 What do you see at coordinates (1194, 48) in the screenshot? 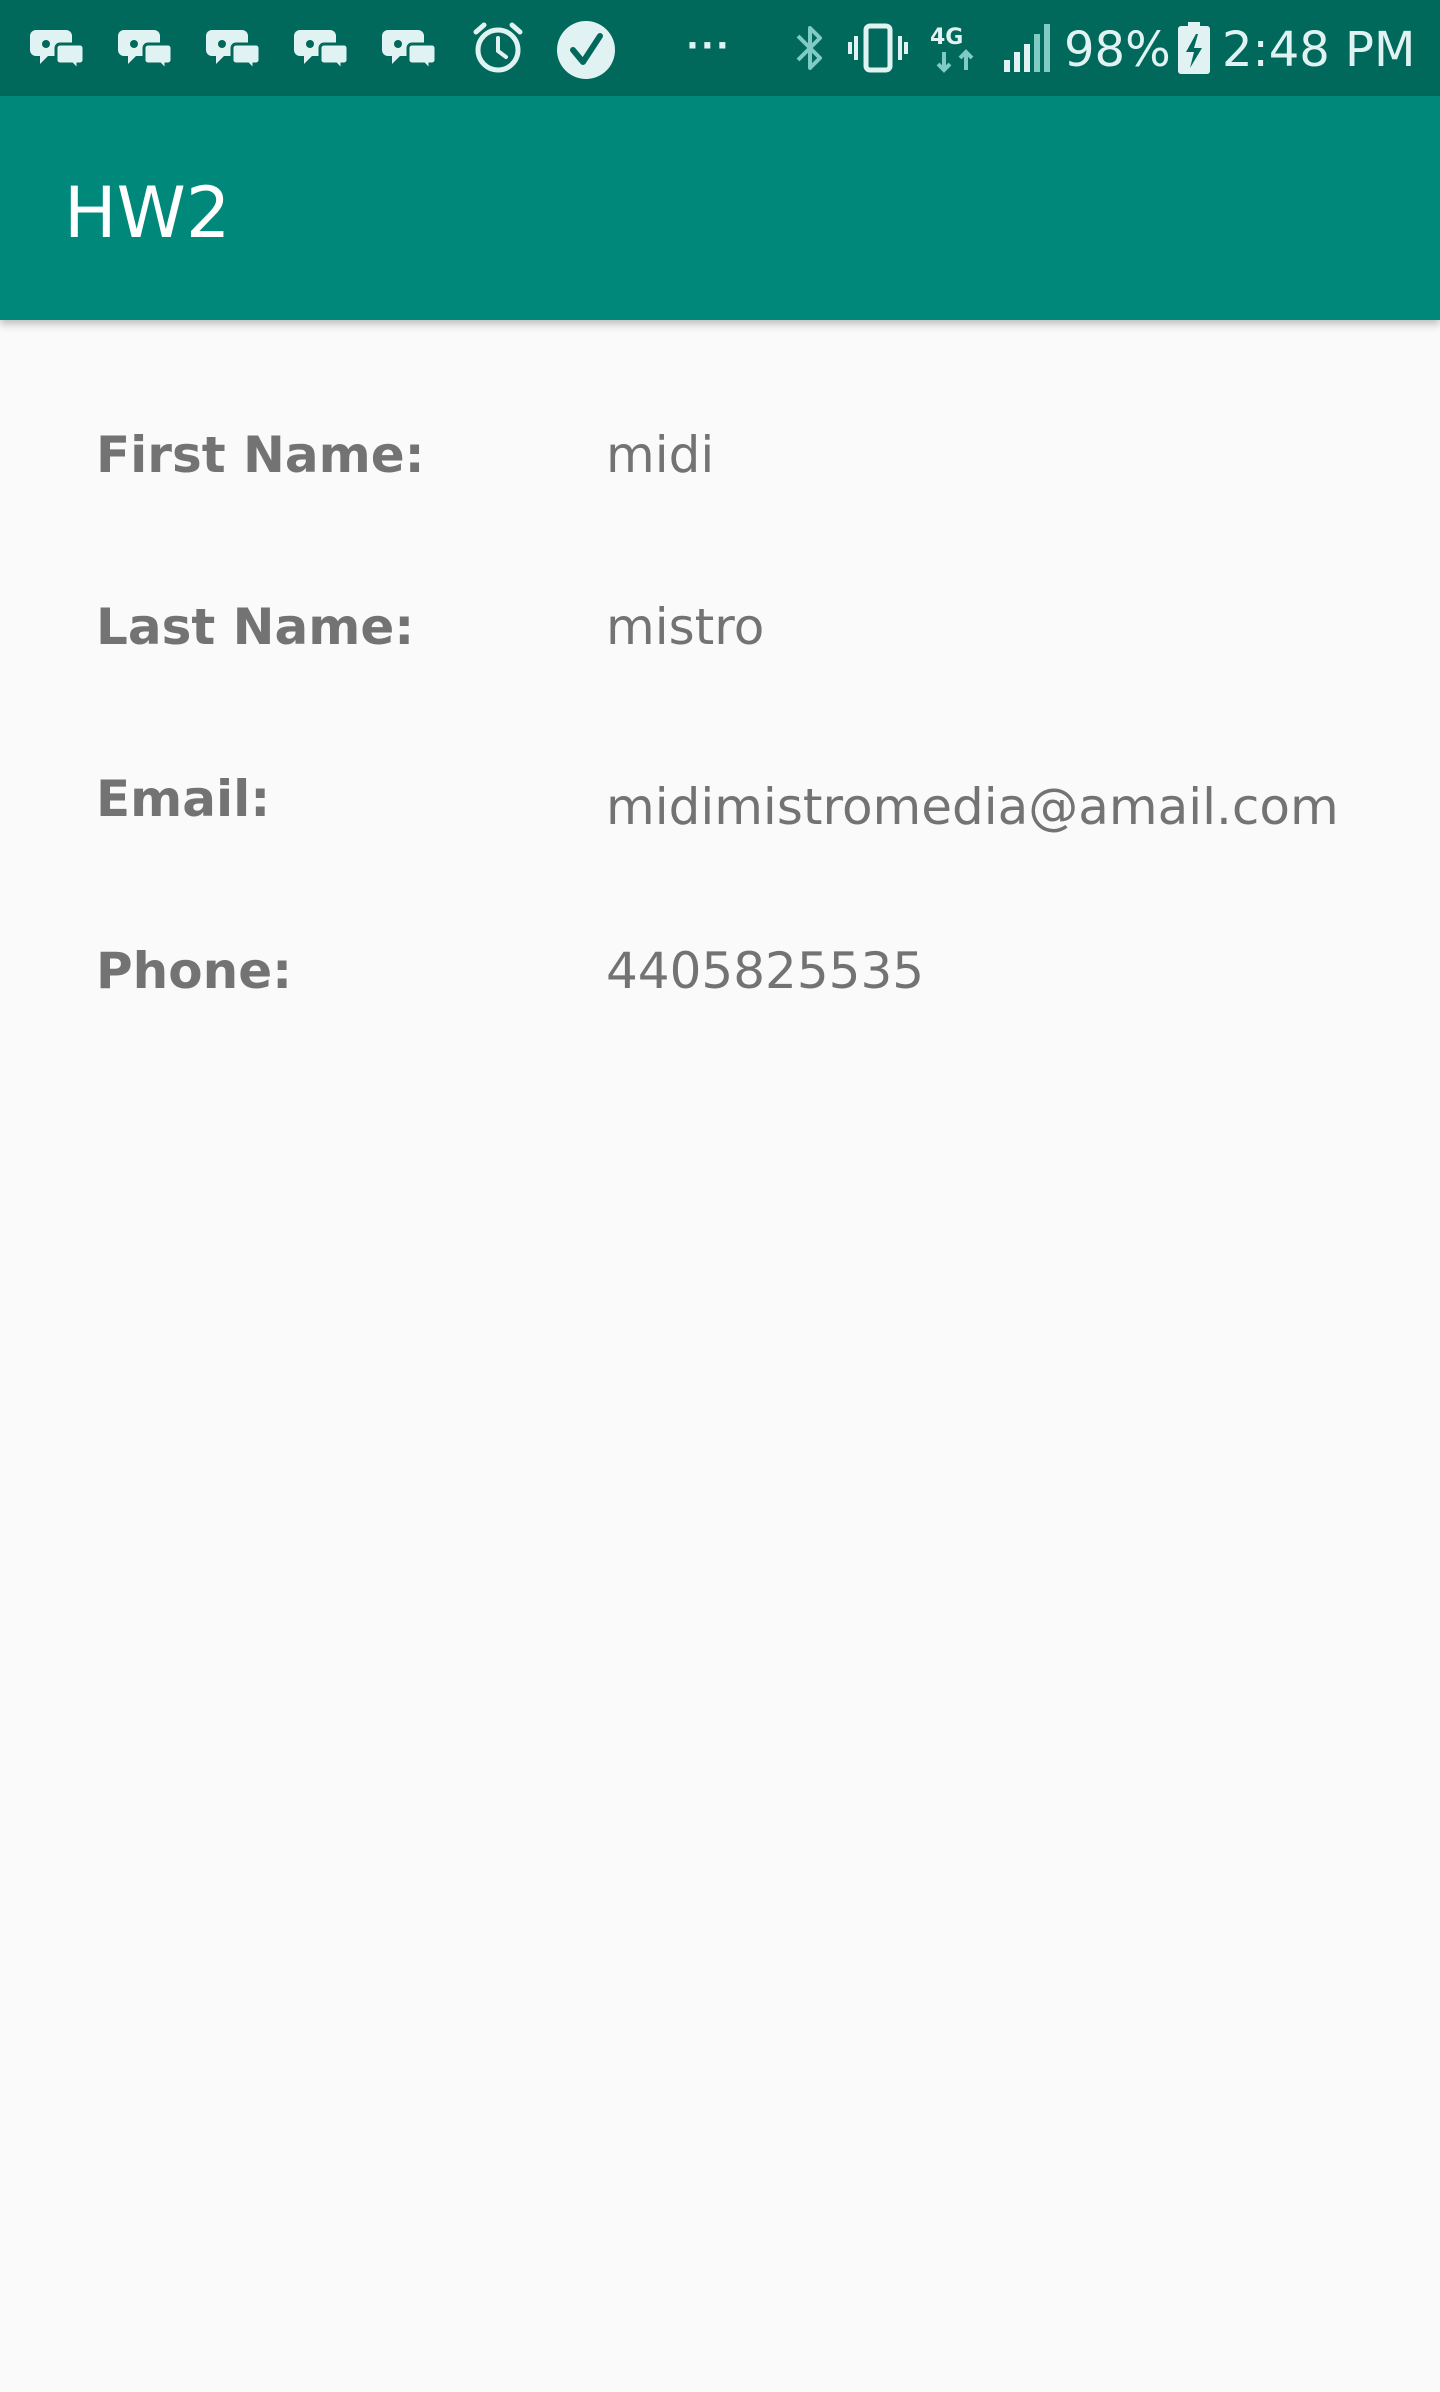
I see `battery-charging-icon` at bounding box center [1194, 48].